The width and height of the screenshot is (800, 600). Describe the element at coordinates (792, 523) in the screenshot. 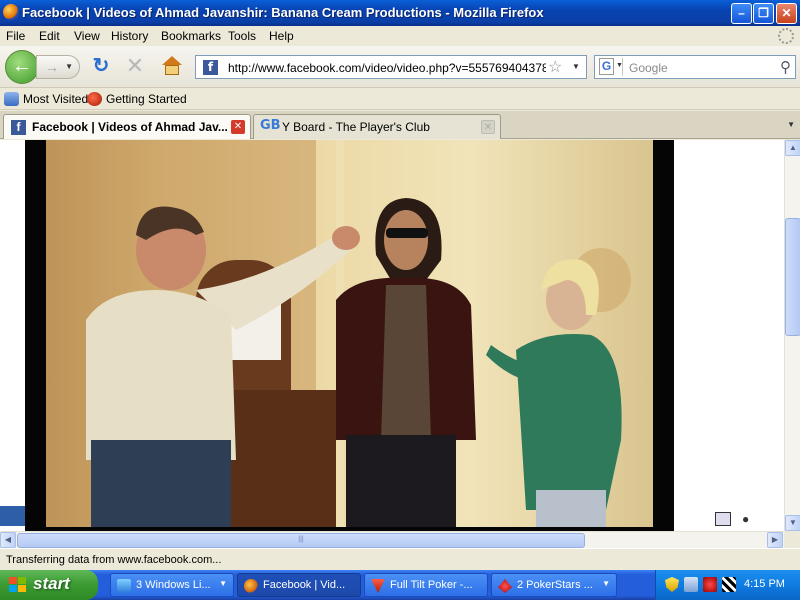

I see `scroll-down-icon: ▼` at that location.